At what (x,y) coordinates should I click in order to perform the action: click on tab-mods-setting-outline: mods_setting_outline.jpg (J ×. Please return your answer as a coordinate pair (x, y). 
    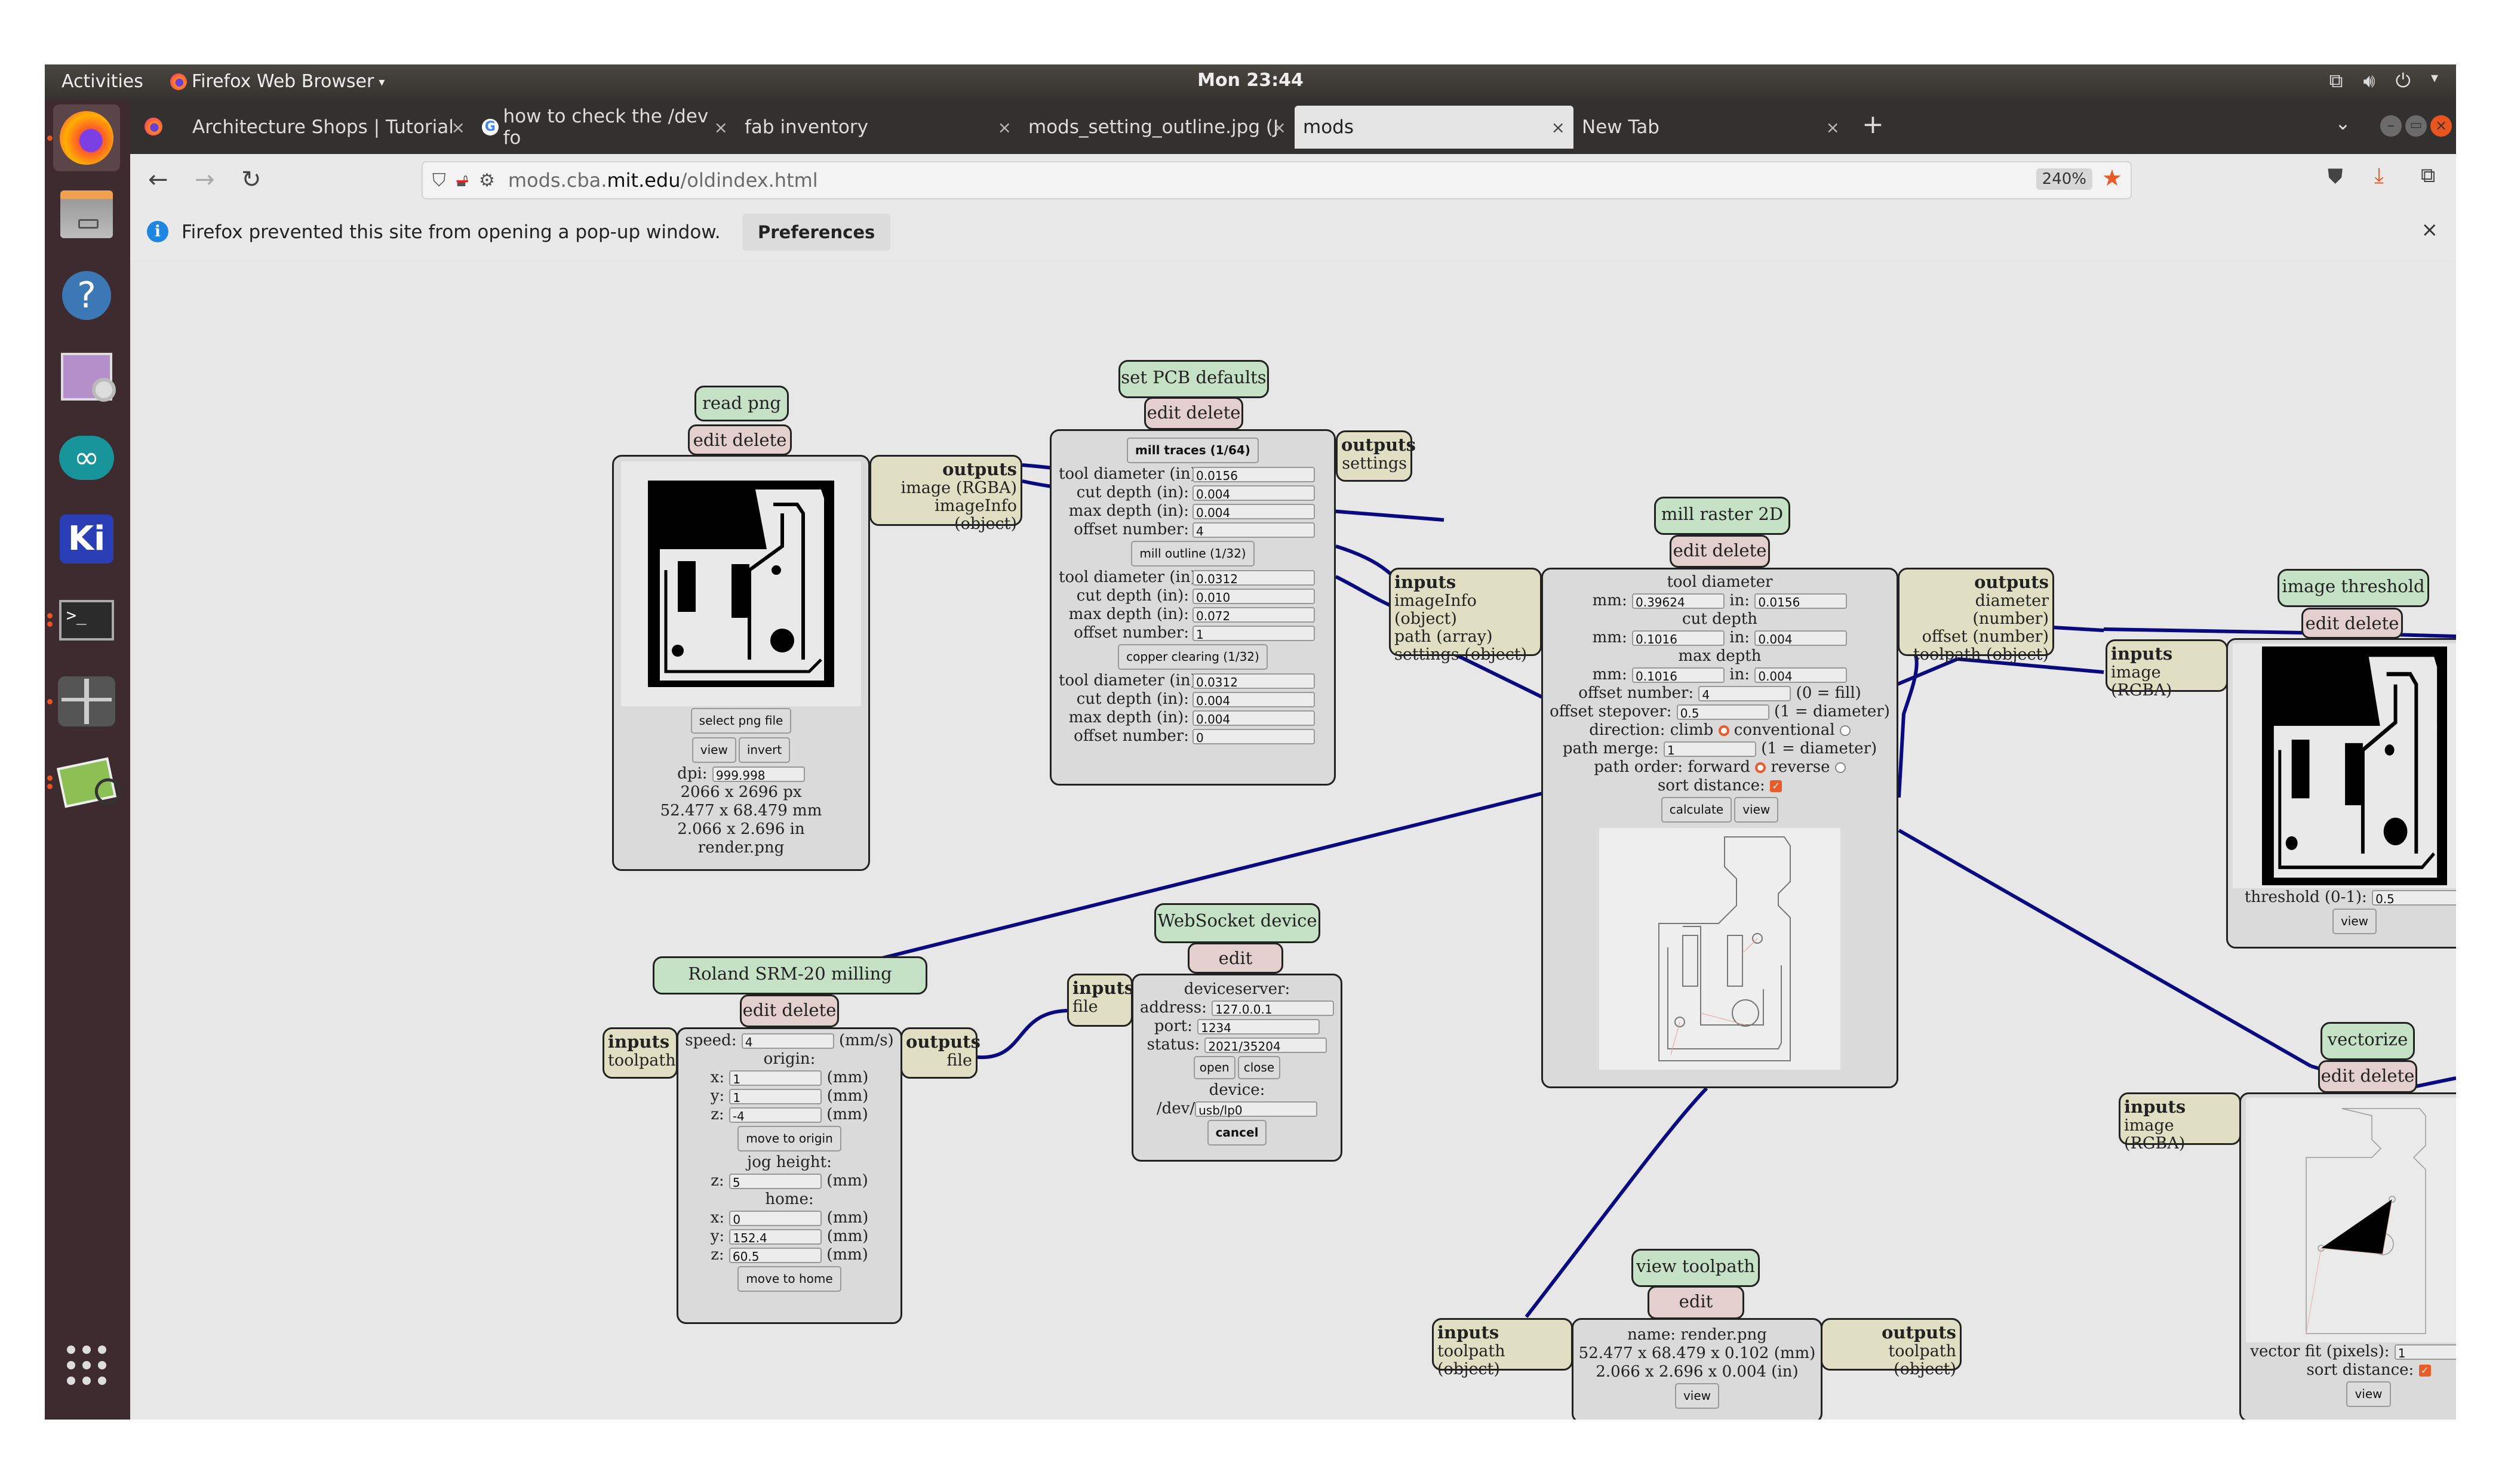
    Looking at the image, I should click on (1158, 127).